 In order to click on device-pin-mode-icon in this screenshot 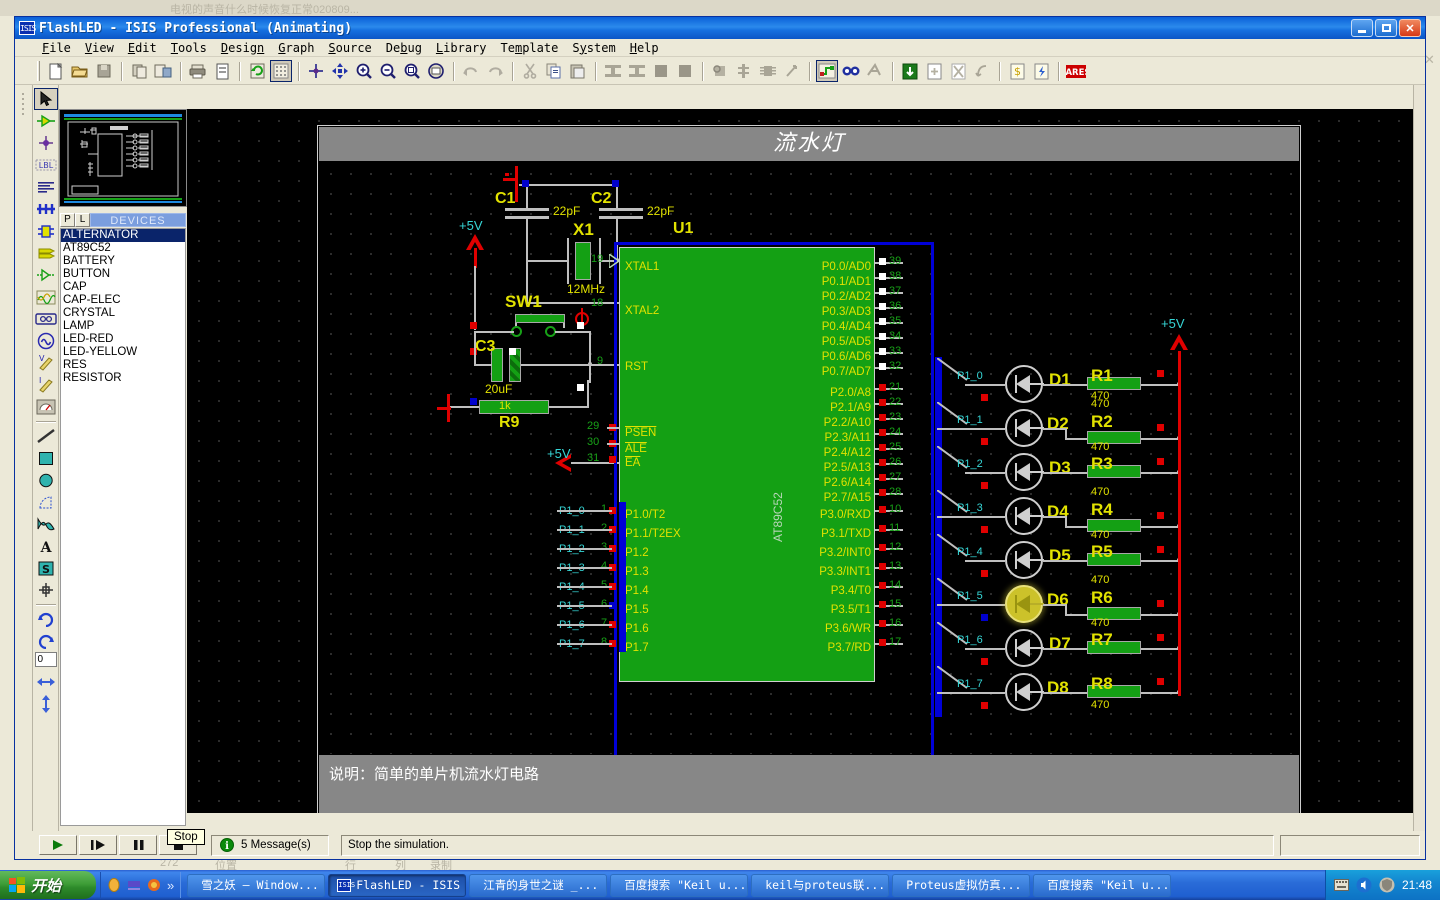, I will do `click(46, 275)`.